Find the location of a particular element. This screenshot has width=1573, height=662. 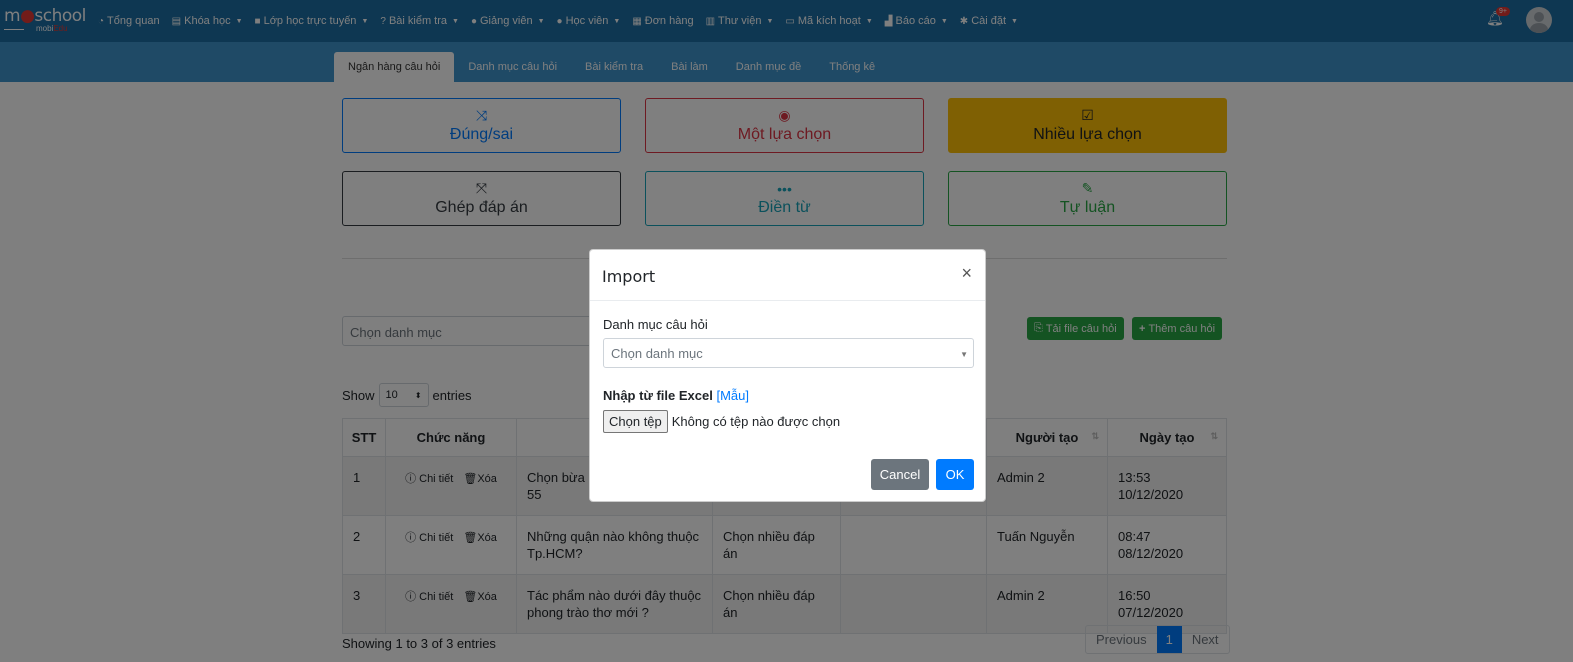

template-link: Mẫu is located at coordinates (732, 395).